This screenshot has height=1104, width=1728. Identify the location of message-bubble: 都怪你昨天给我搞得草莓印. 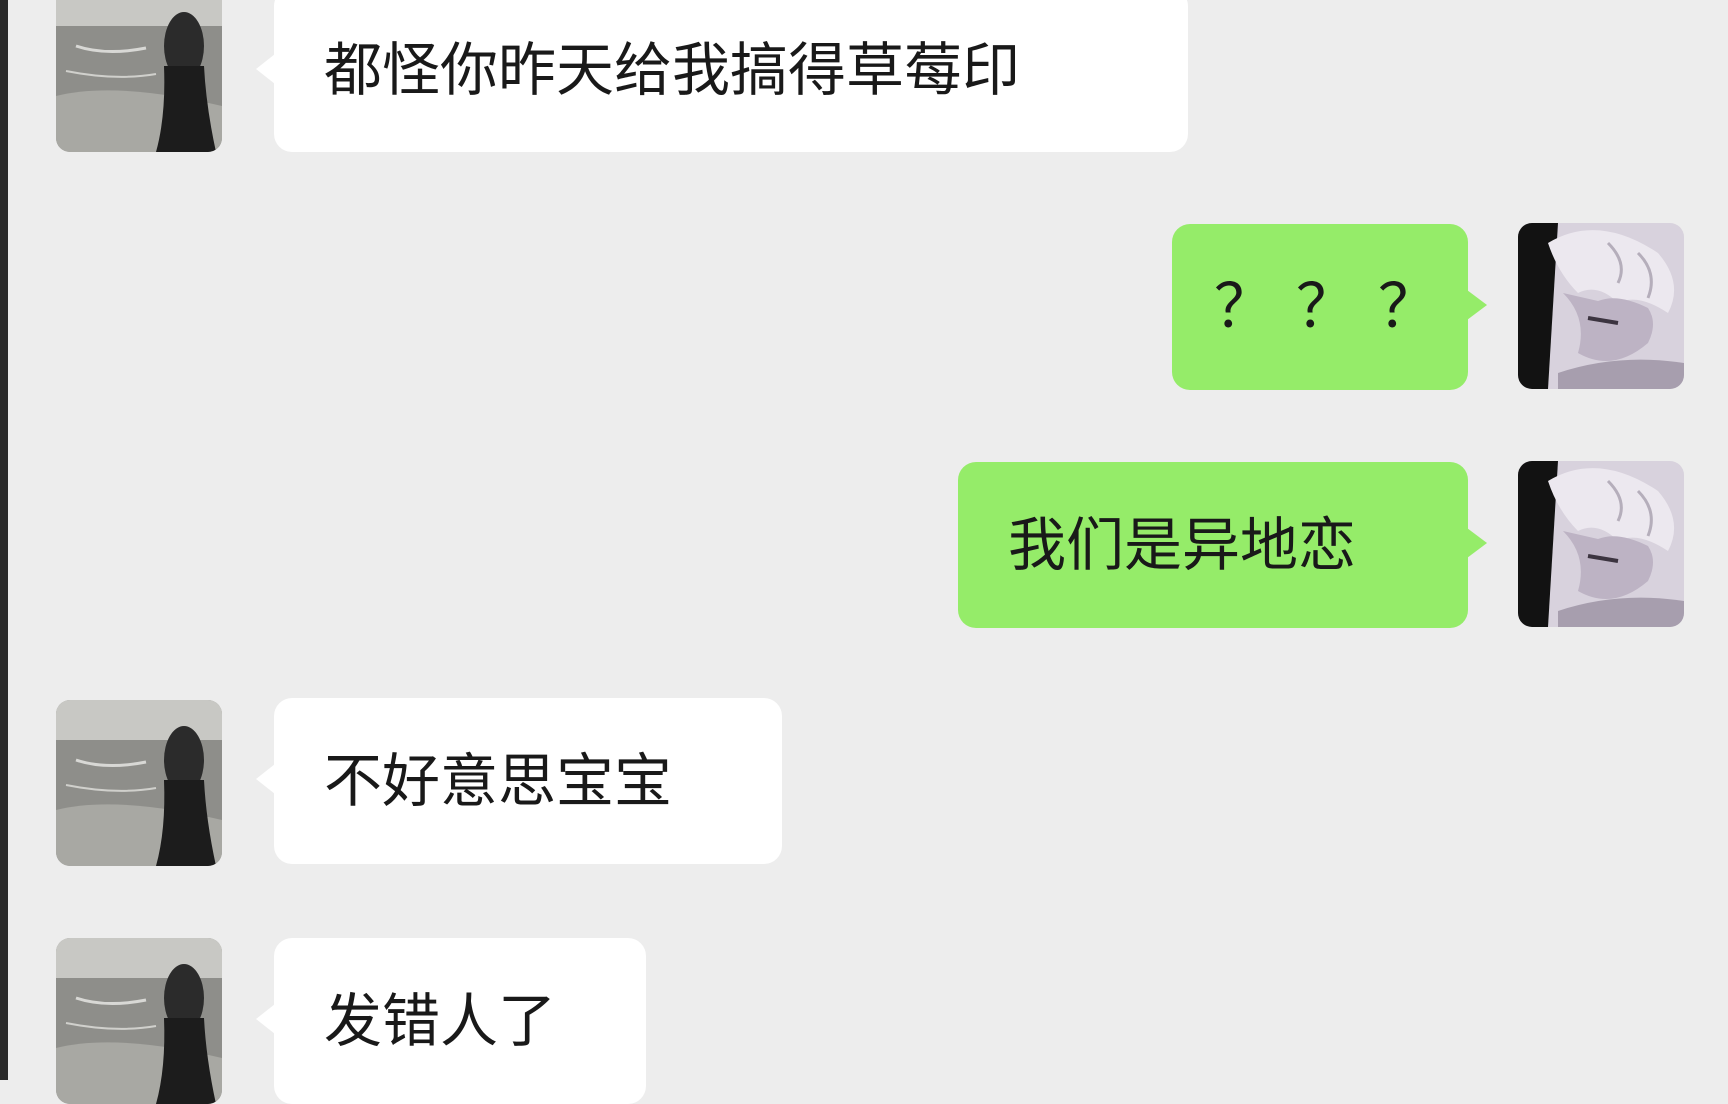
(722, 76).